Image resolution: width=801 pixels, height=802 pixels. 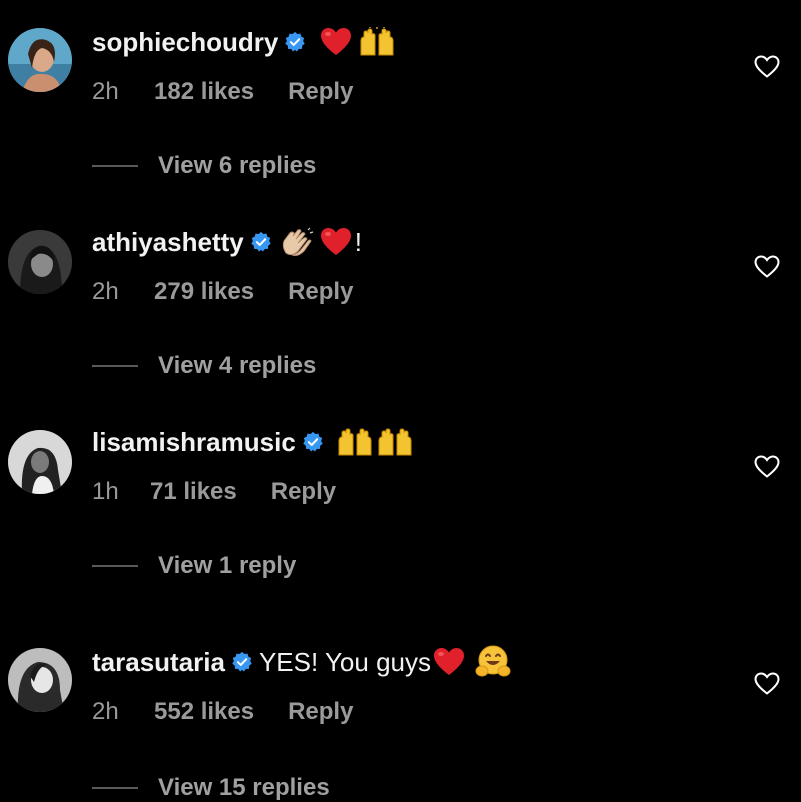 What do you see at coordinates (105, 491) in the screenshot?
I see `comment-time: 1h` at bounding box center [105, 491].